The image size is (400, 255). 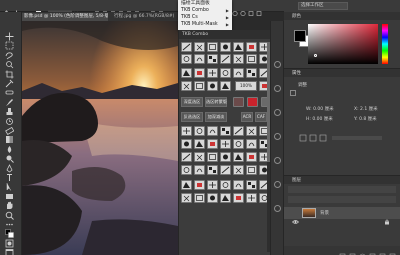 What do you see at coordinates (199, 25) in the screenshot?
I see `menu-item-tkb-multi-mask: TKB Multi-Mask` at bounding box center [199, 25].